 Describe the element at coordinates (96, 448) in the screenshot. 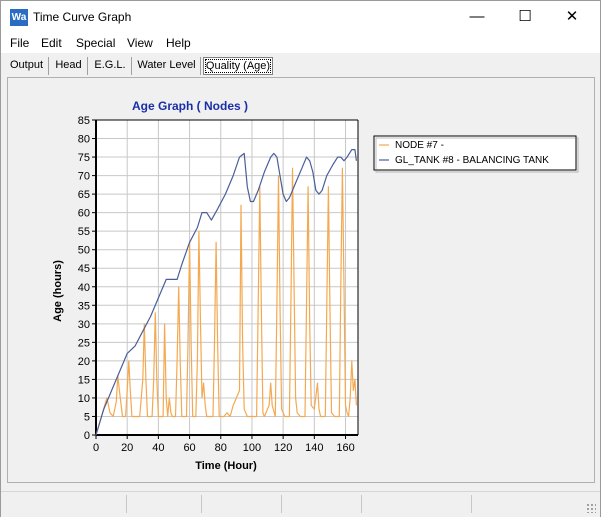

I see `x-tick-label: 0` at that location.